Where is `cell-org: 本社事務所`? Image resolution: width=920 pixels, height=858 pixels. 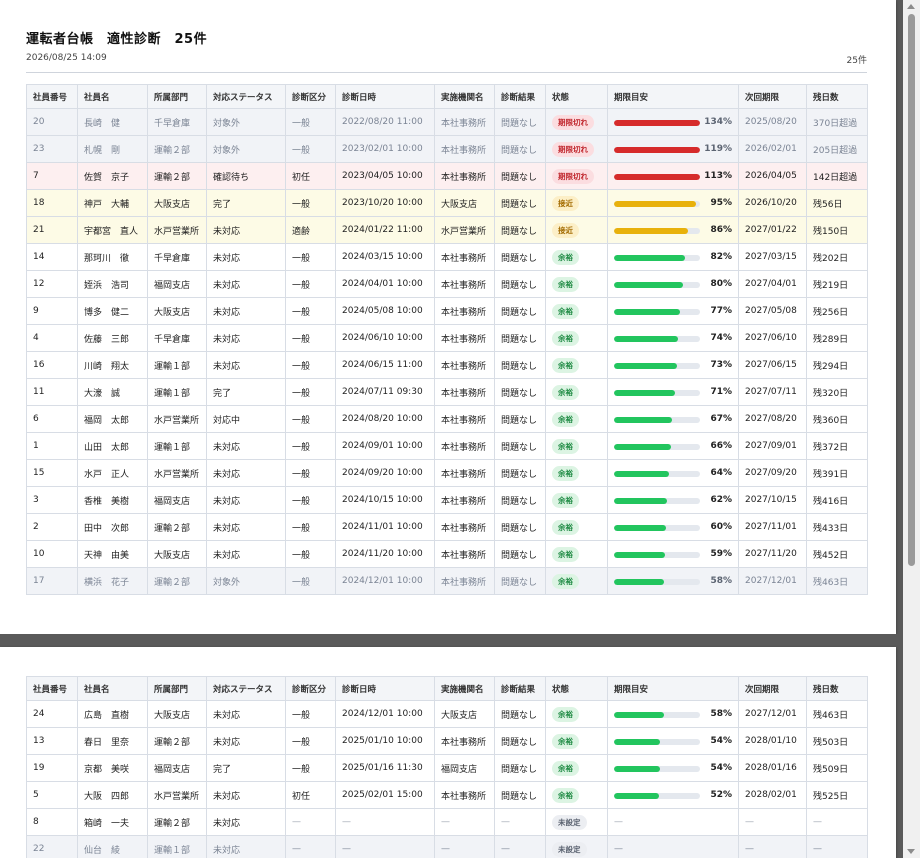
cell-org: 本社事務所 is located at coordinates (464, 795).